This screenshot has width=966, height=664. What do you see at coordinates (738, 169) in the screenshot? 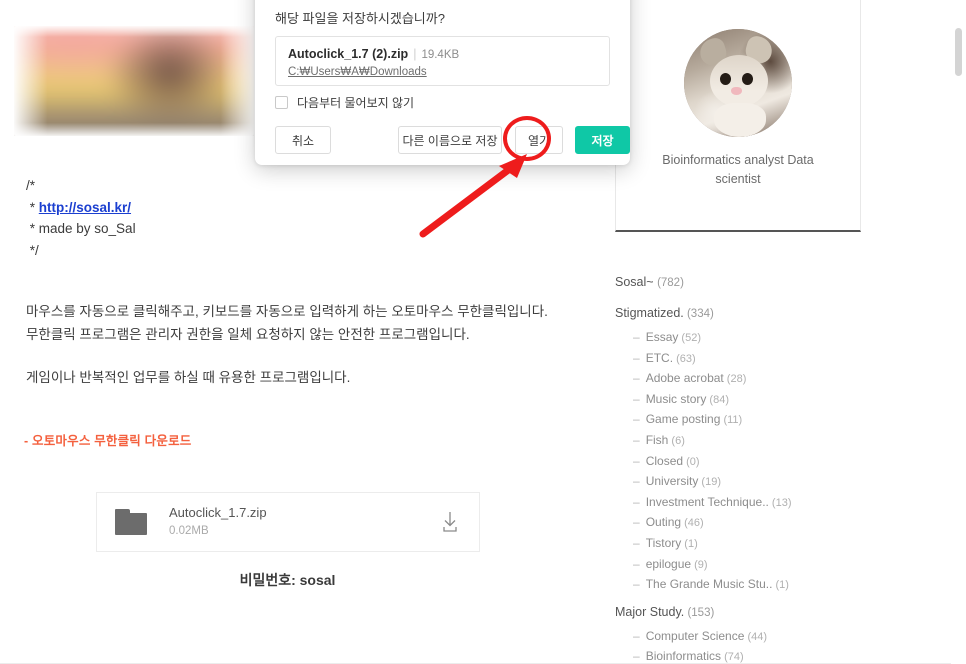
I see `profile-description: Bioinformatics analyst Data scientist` at bounding box center [738, 169].